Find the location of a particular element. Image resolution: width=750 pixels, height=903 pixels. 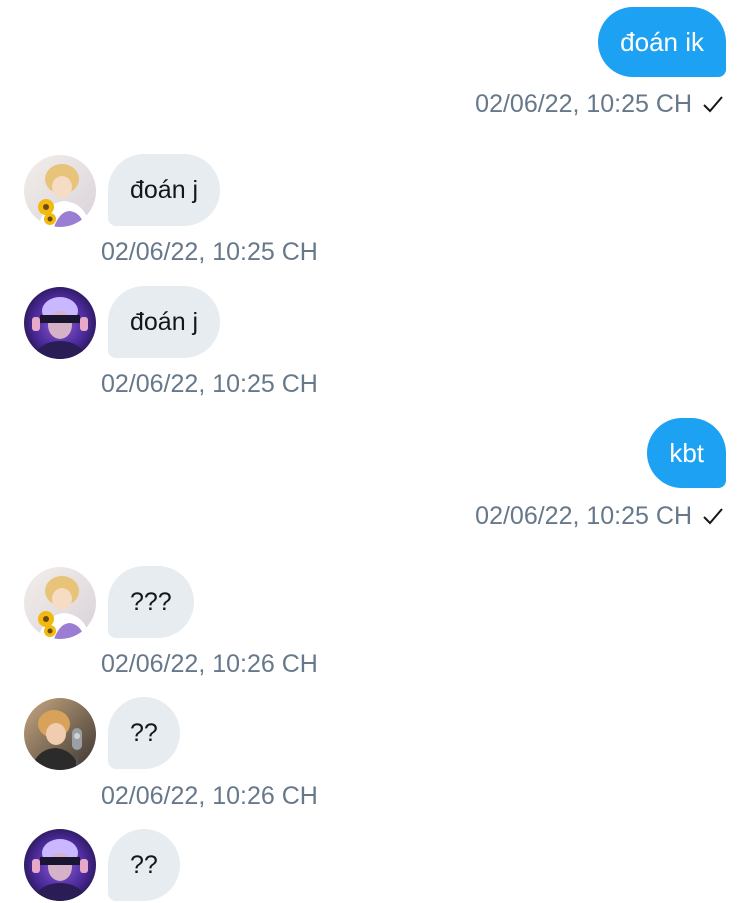

avatar is located at coordinates (60, 865).